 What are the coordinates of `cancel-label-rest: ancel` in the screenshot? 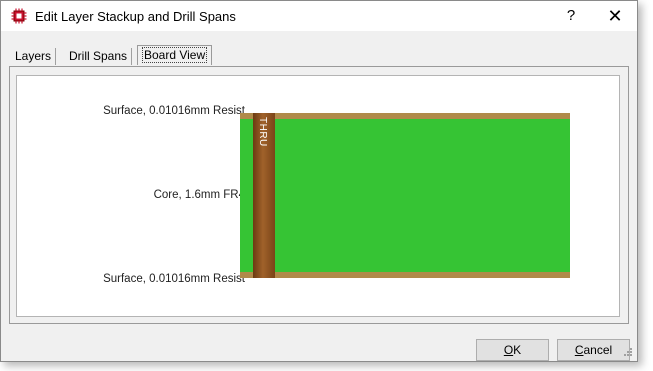 It's located at (598, 350).